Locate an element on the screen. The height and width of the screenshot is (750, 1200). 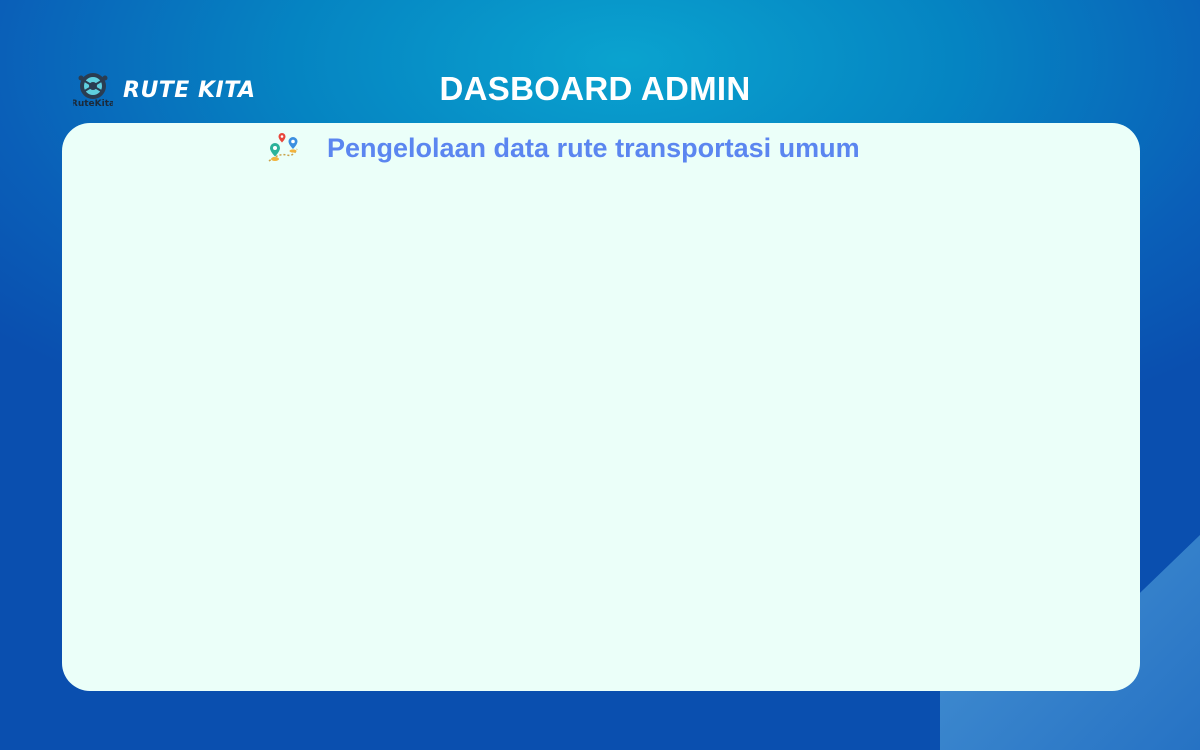
map-pins-icon is located at coordinates (283, 148).